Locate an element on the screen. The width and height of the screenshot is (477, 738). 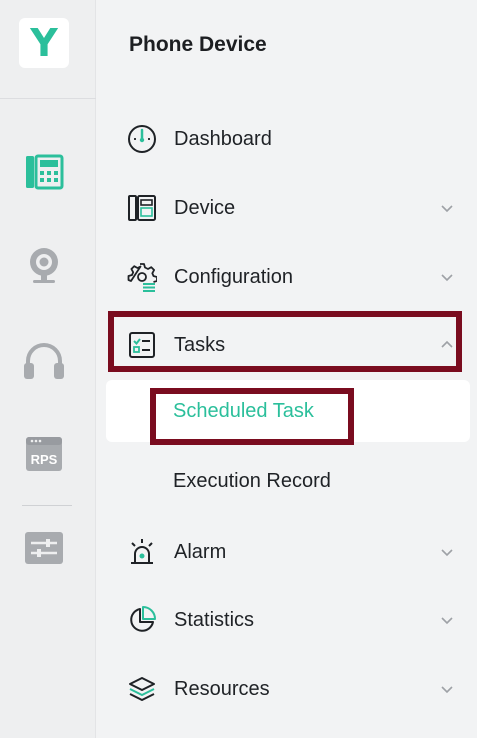
menu-item-tasks: Tasks is located at coordinates (290, 345).